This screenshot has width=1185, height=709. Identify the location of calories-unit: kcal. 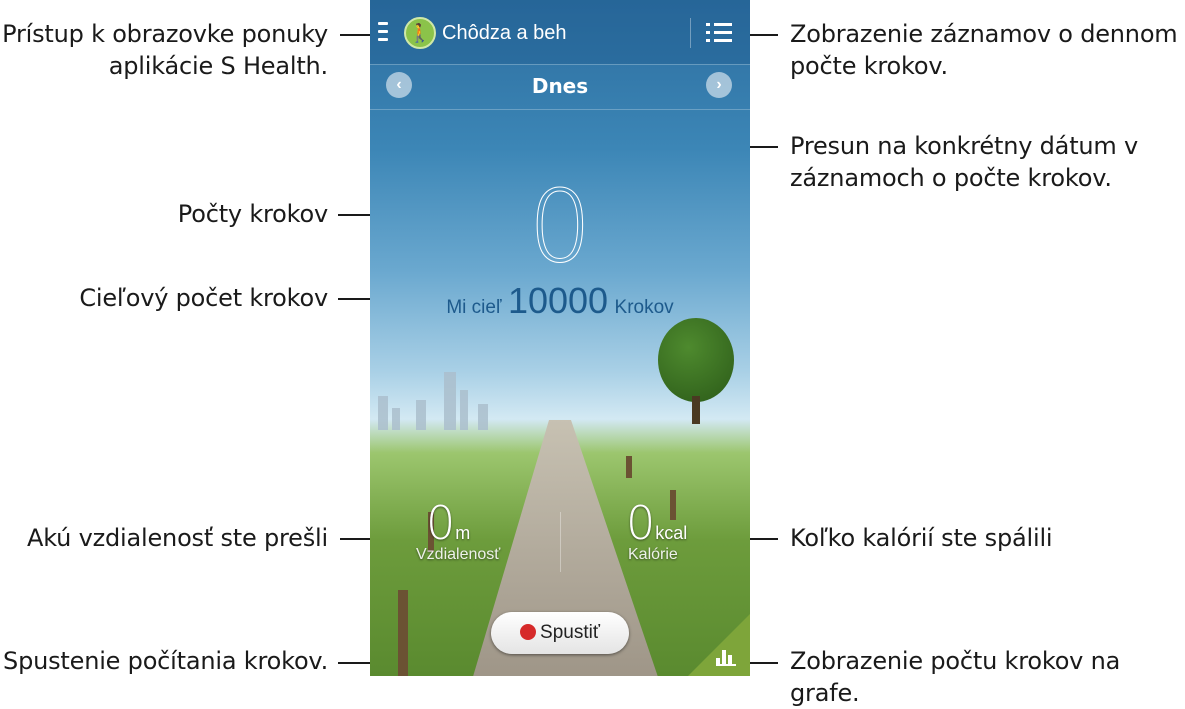
(671, 533).